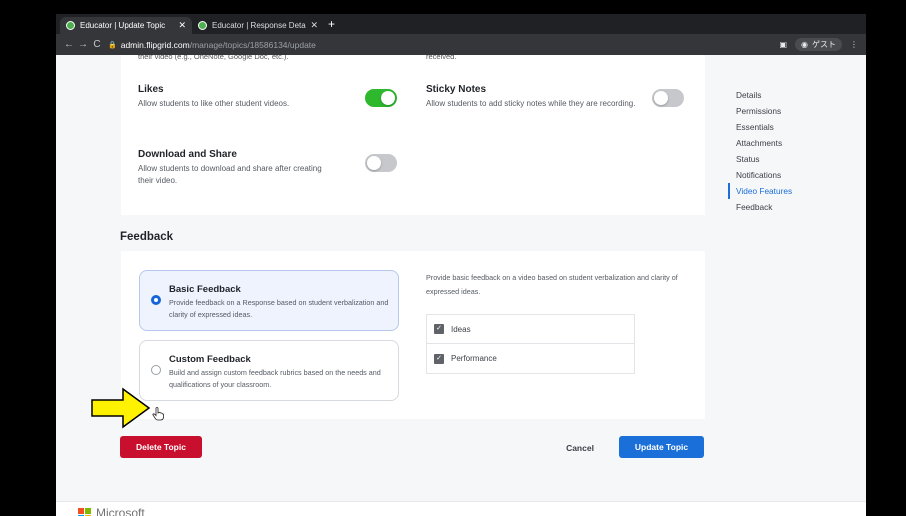 The height and width of the screenshot is (516, 906). What do you see at coordinates (158, 414) in the screenshot?
I see `hand-cursor-icon` at bounding box center [158, 414].